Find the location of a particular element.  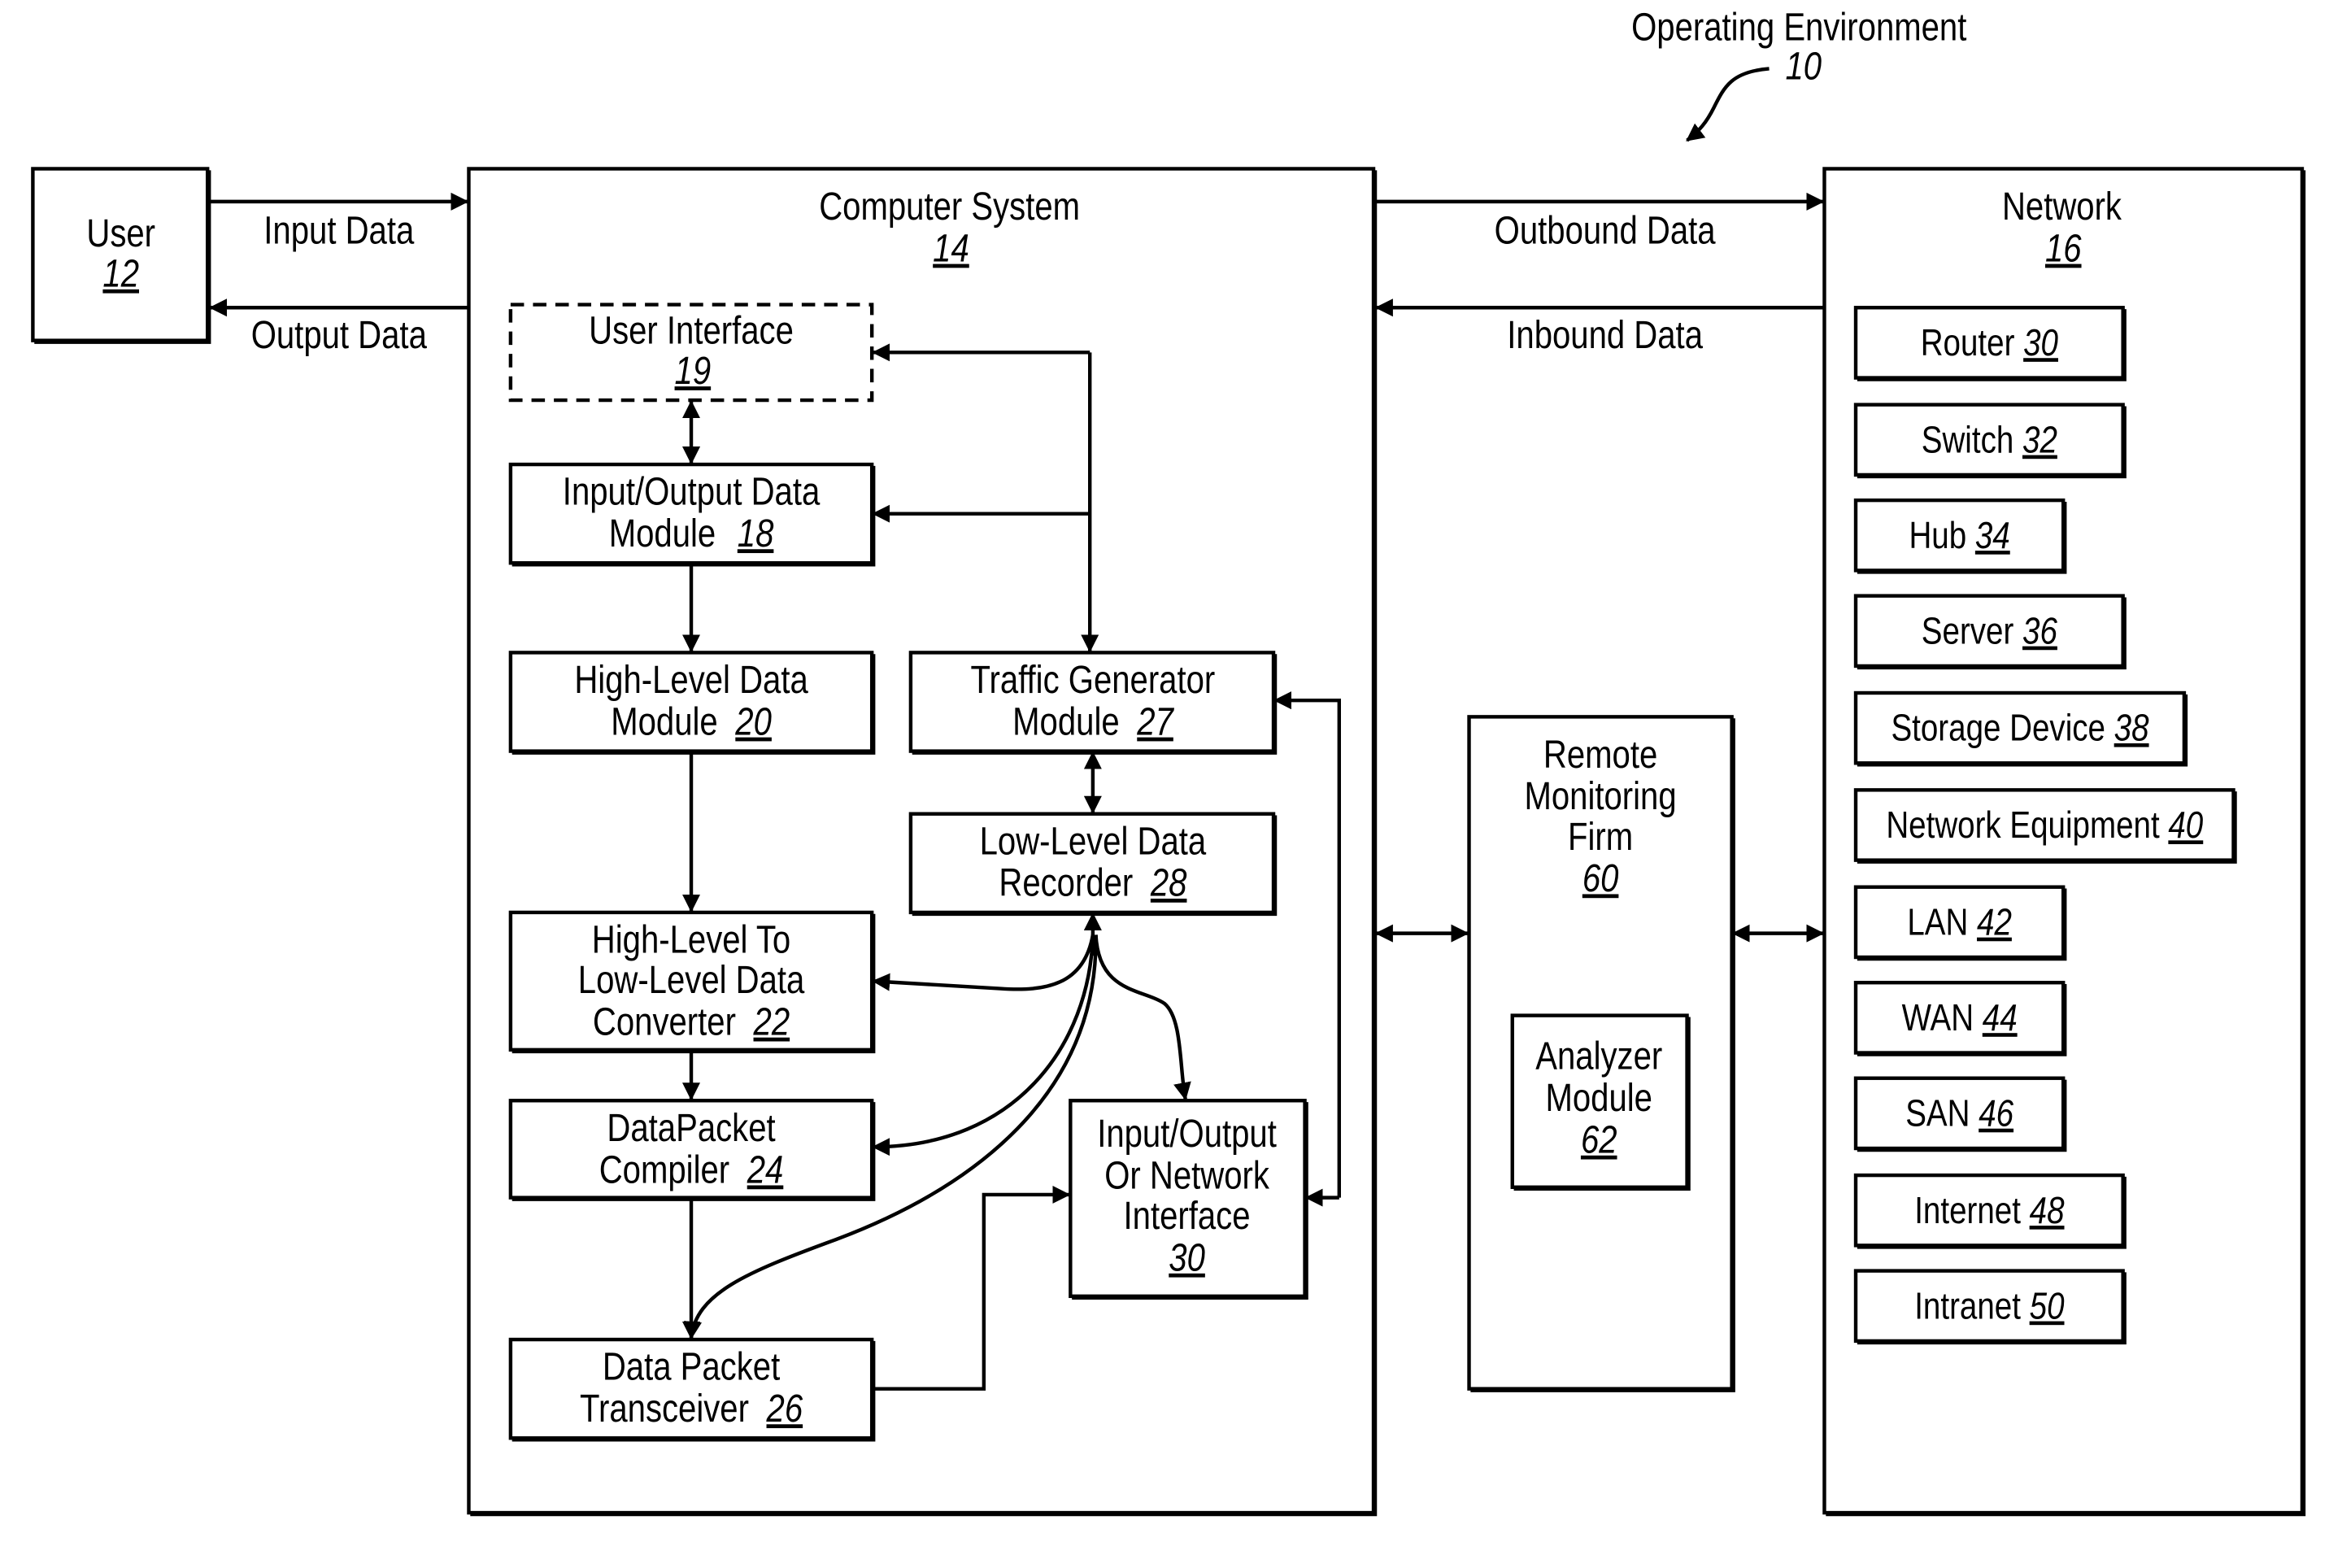

traffic-generator-module: Traffic Generator Module 27 is located at coordinates (1093, 703).